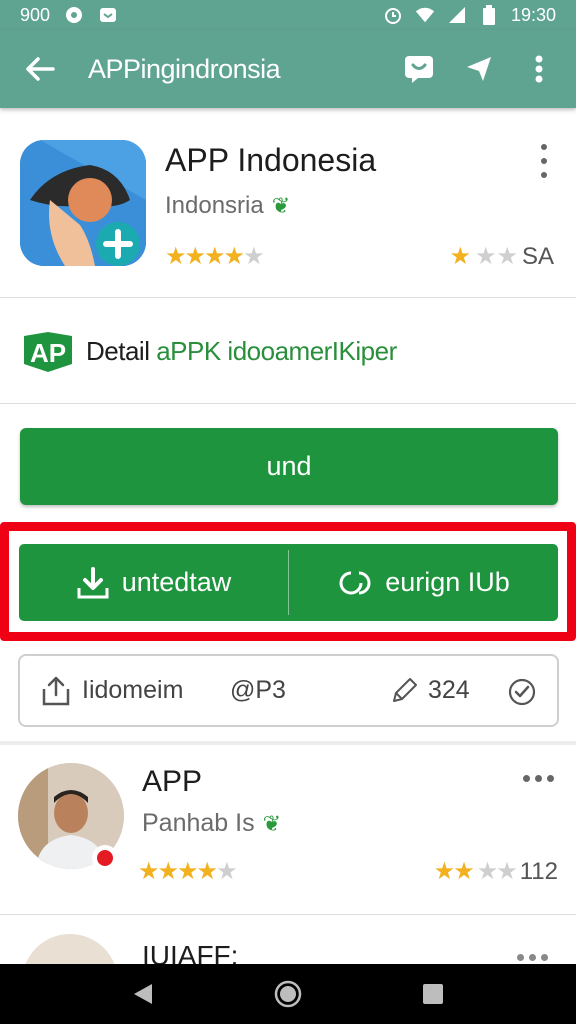 Image resolution: width=576 pixels, height=1024 pixels. What do you see at coordinates (188, 871) in the screenshot?
I see `reviewer-rating-stars: ★★★★★` at bounding box center [188, 871].